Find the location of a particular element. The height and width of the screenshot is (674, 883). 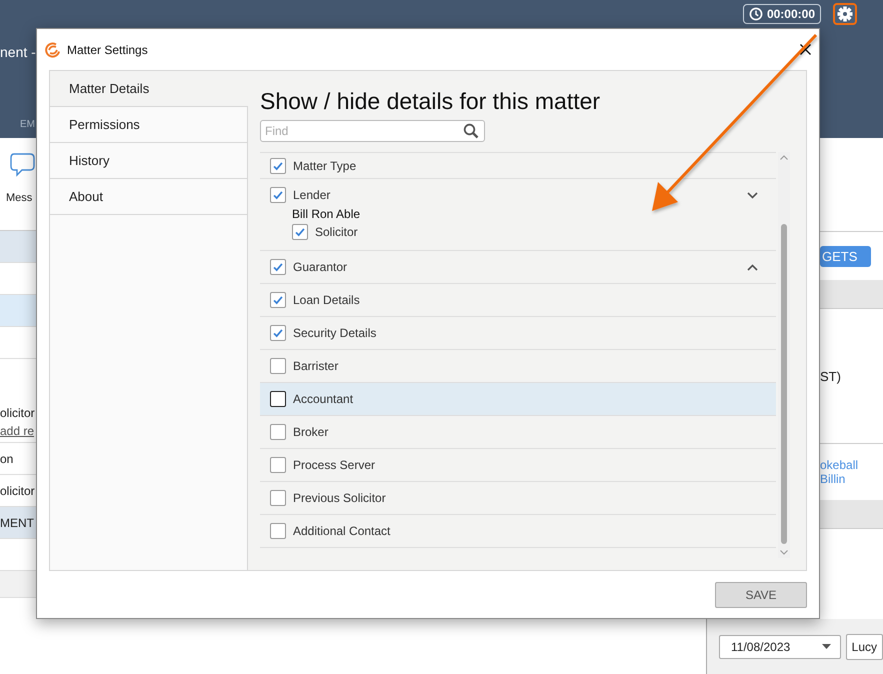

link: add re is located at coordinates (17, 431).